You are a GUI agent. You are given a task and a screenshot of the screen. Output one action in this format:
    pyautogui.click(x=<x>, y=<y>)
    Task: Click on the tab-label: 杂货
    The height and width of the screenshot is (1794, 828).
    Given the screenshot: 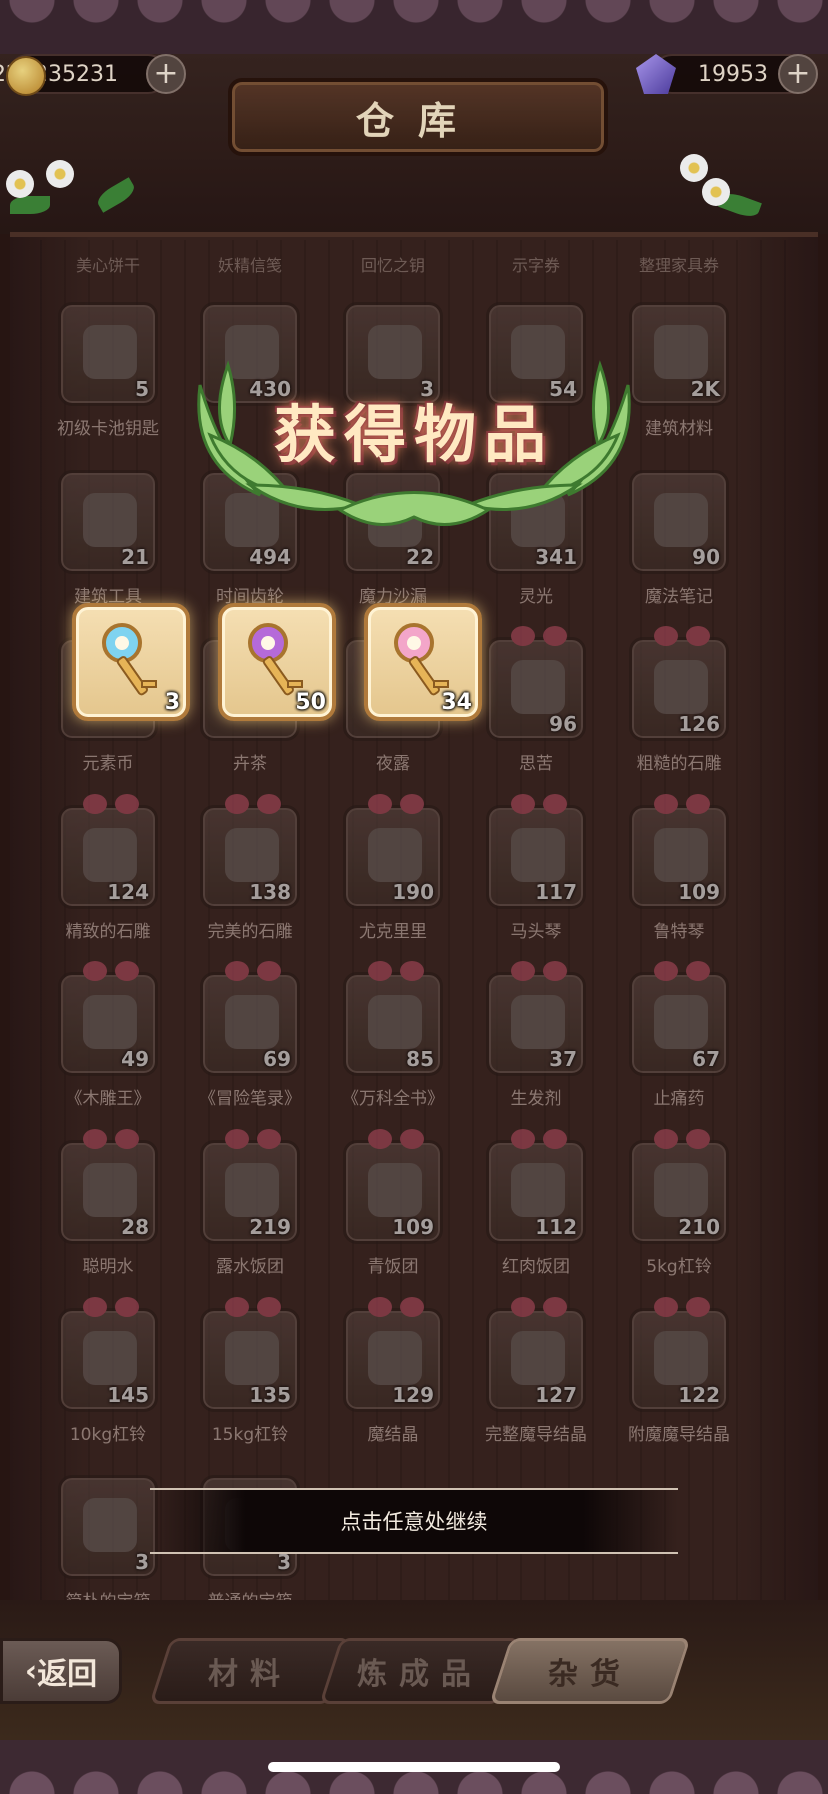 What is the action you would take?
    pyautogui.click(x=590, y=1674)
    